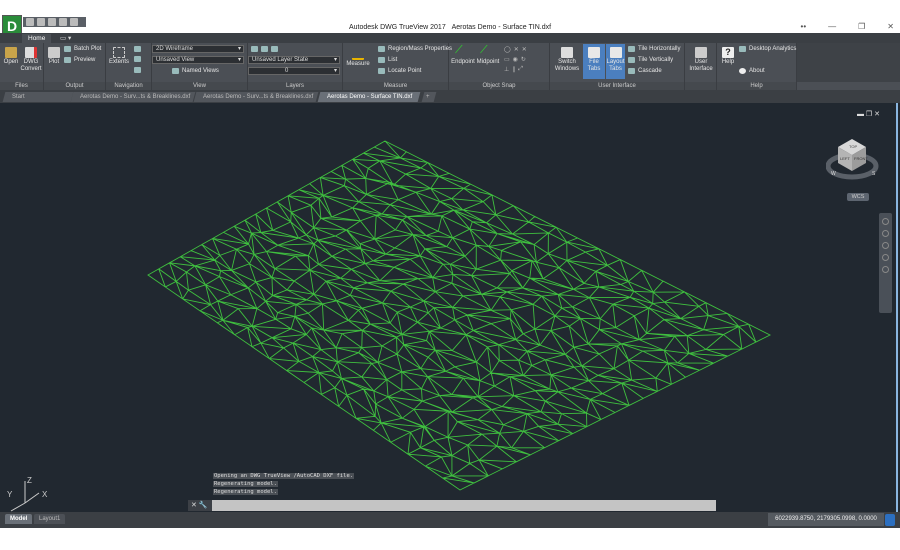 This screenshot has width=900, height=550. Describe the element at coordinates (752, 71) in the screenshot. I see `about-button: About` at that location.